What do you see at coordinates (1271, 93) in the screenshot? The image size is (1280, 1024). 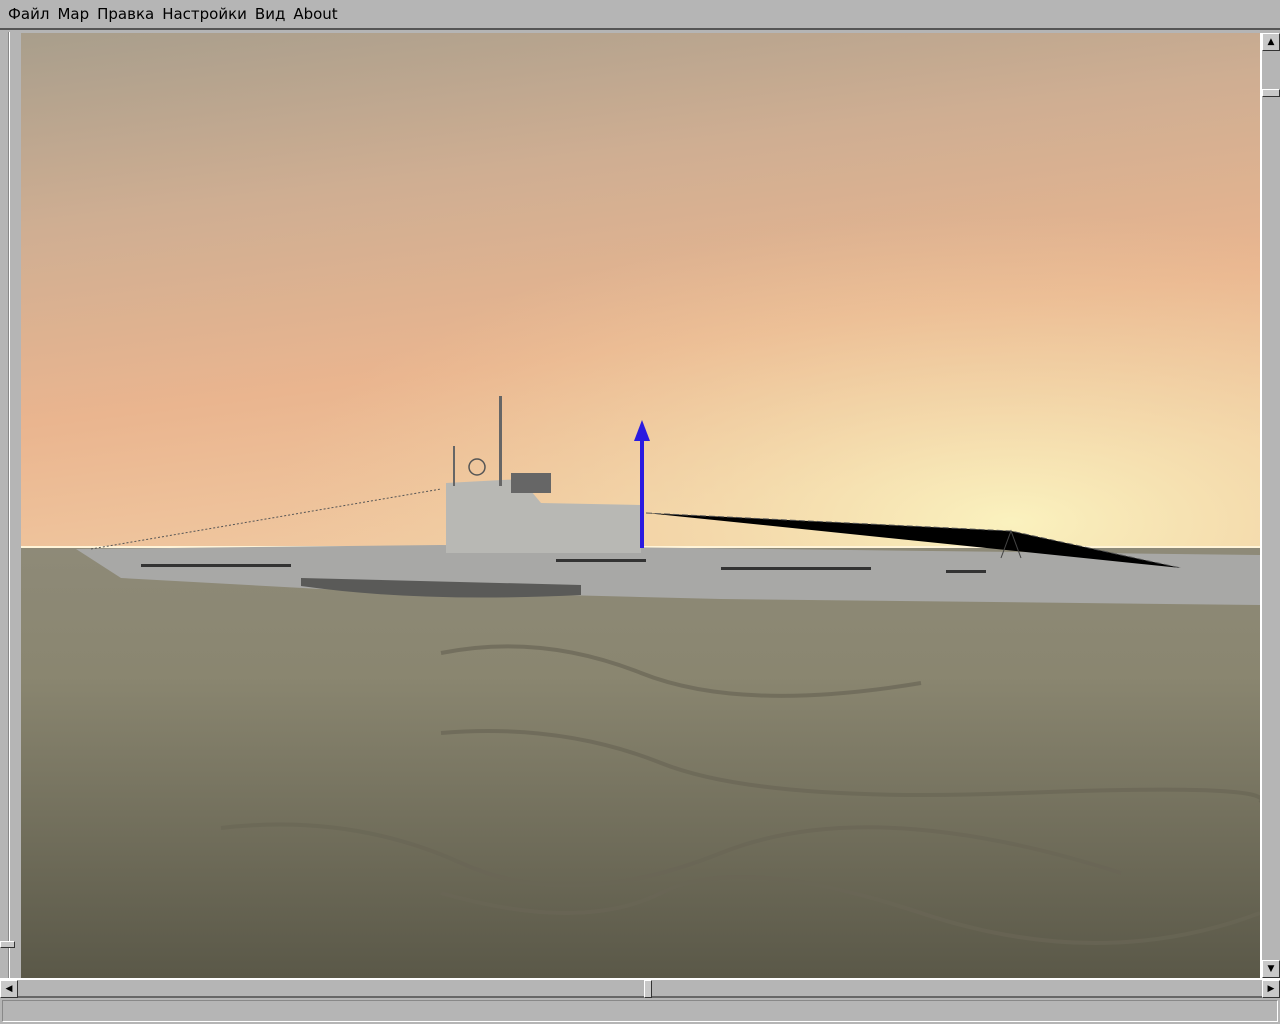 I see `vertical-scroll-thumb` at bounding box center [1271, 93].